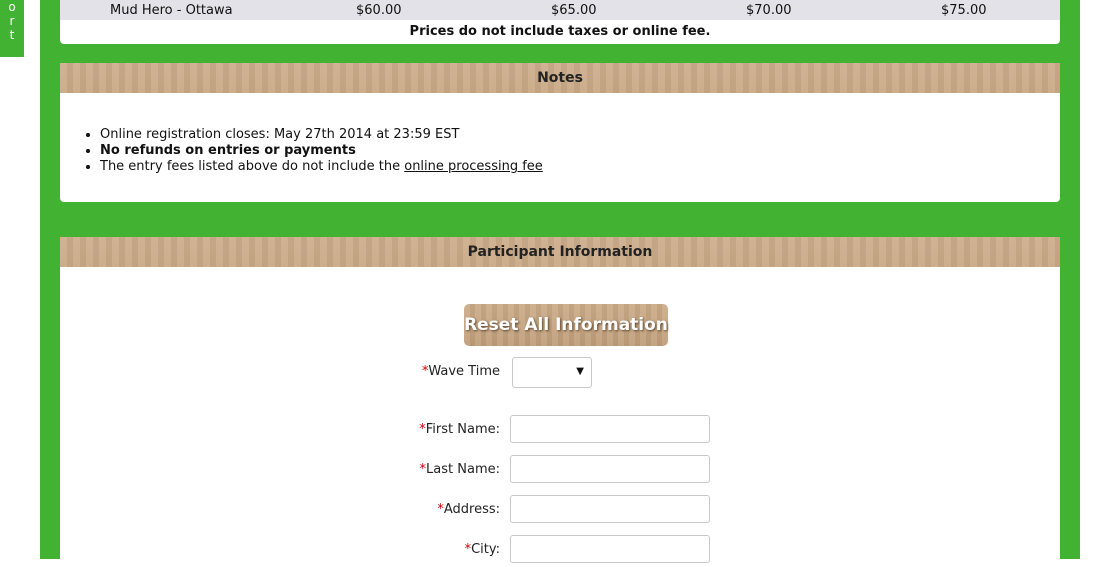 The image size is (1119, 567). I want to click on address-label-text: Address:, so click(471, 509).